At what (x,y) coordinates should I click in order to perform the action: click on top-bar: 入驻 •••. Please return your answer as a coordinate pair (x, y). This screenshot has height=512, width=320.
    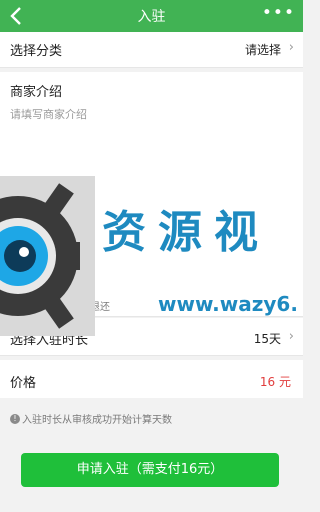
    Looking at the image, I should click on (151, 16).